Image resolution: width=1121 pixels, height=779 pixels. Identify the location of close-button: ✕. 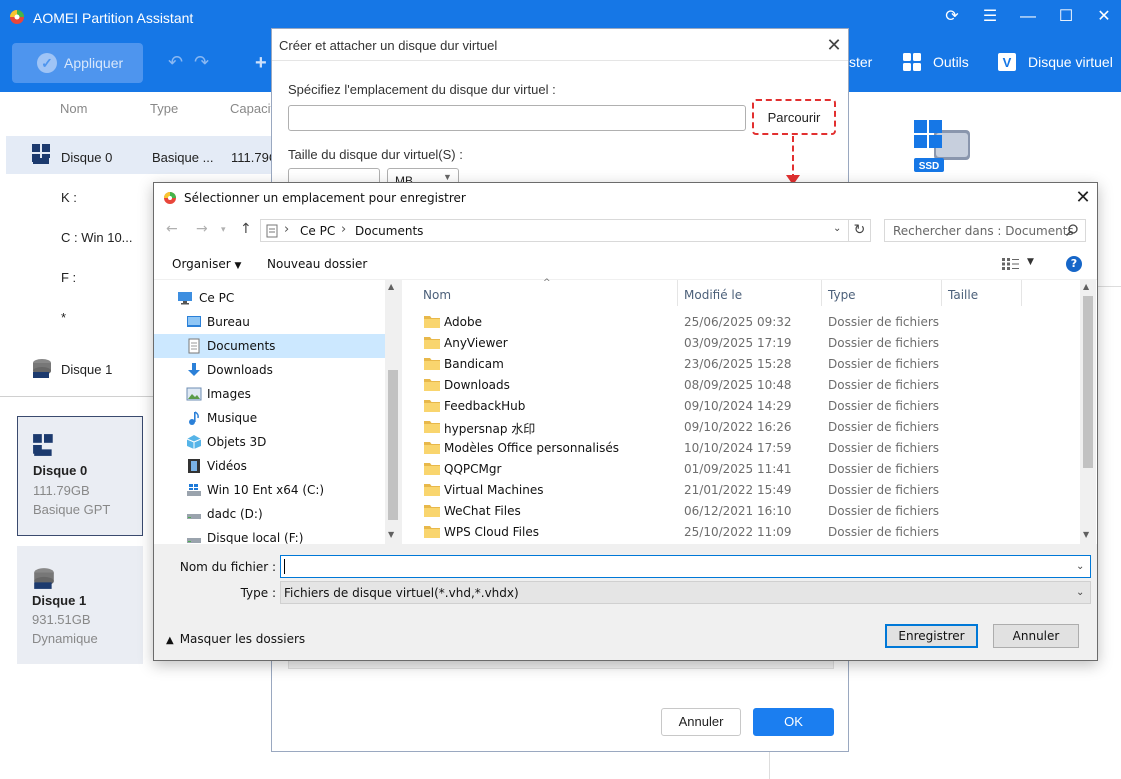
(1104, 17).